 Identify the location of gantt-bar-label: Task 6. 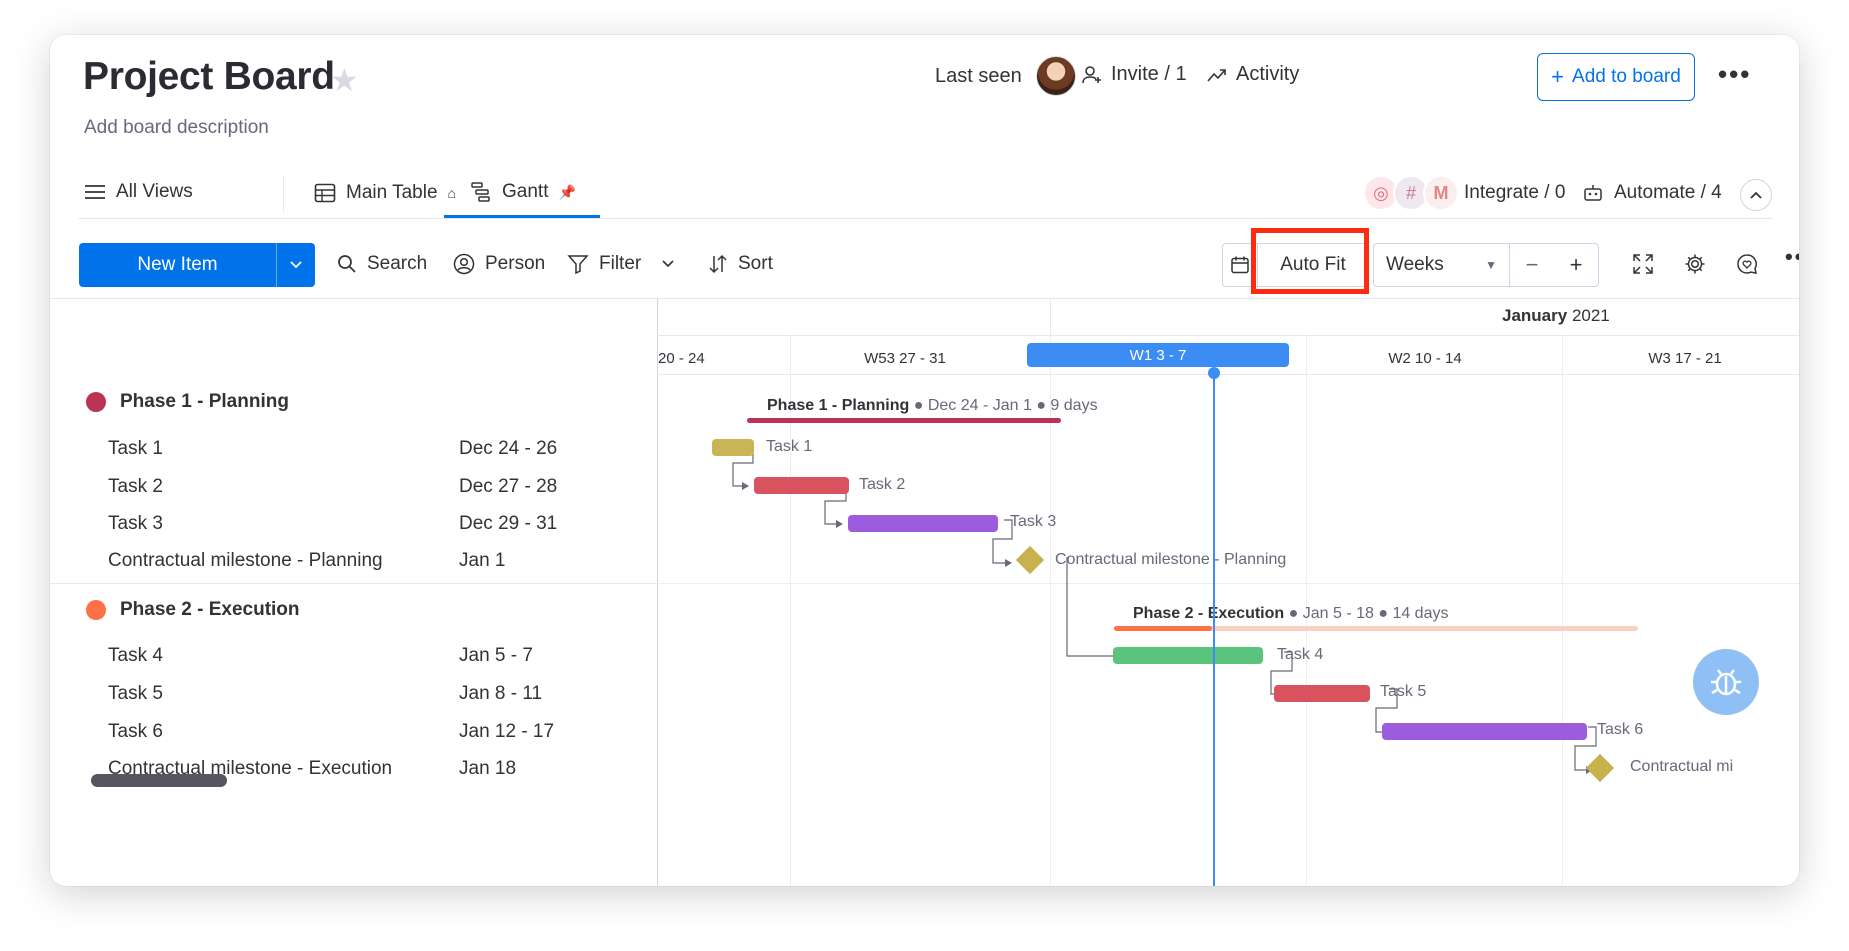
(1620, 729).